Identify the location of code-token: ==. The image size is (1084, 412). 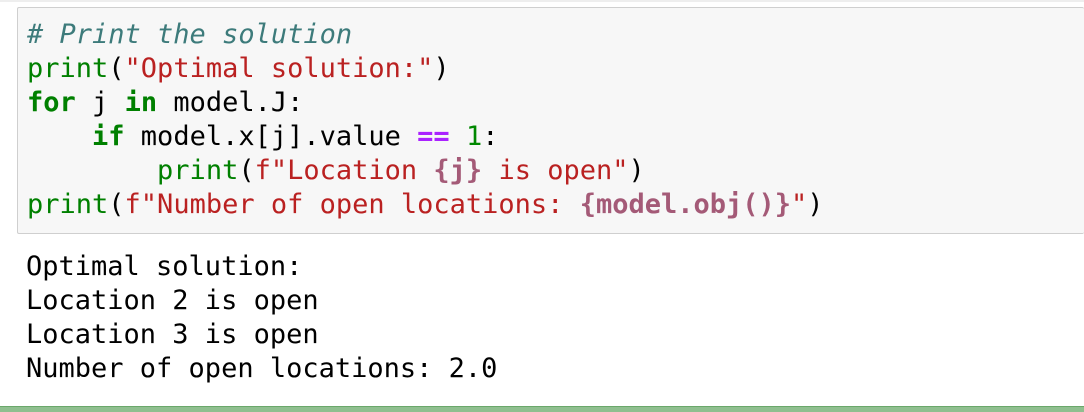
(433, 136).